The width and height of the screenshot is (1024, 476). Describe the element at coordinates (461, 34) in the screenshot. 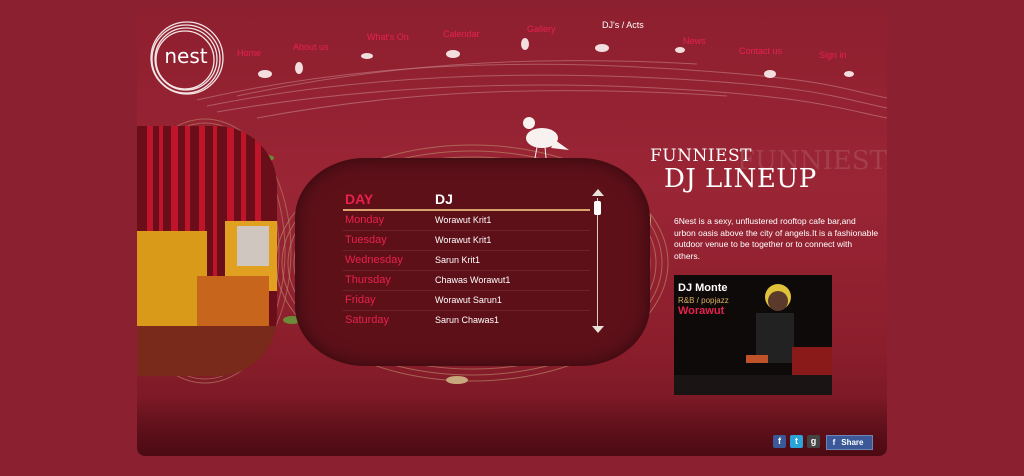

I see `nav-calendar: Calendar` at that location.